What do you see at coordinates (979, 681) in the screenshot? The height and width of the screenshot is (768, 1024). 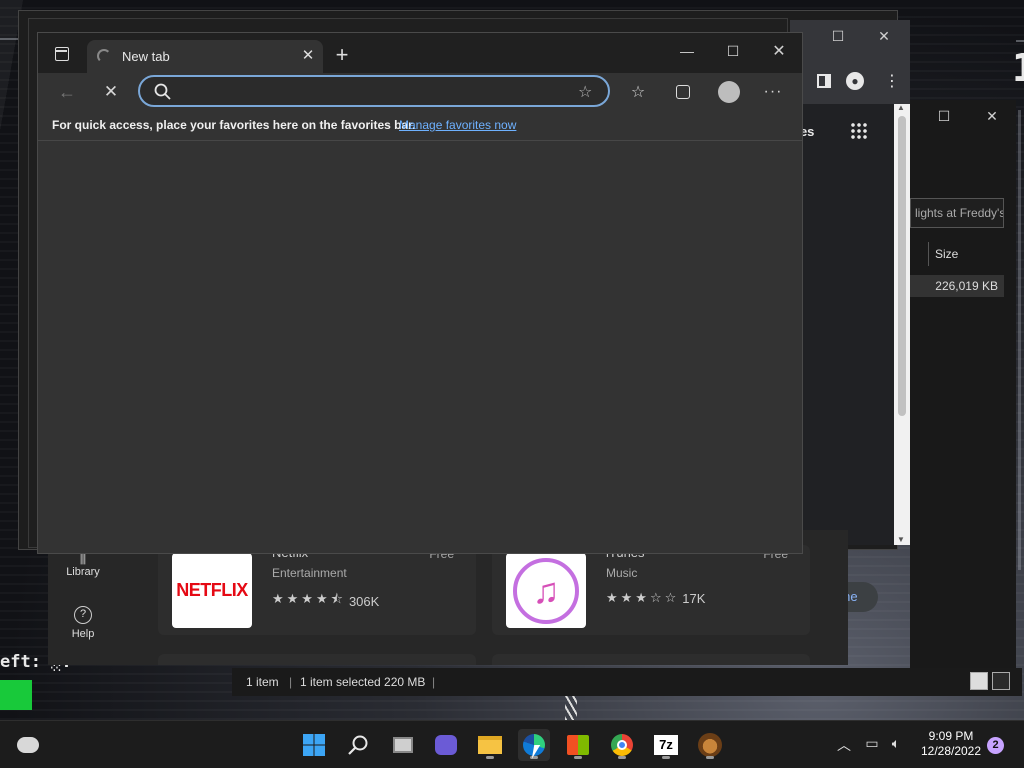 I see `details-view-icon` at bounding box center [979, 681].